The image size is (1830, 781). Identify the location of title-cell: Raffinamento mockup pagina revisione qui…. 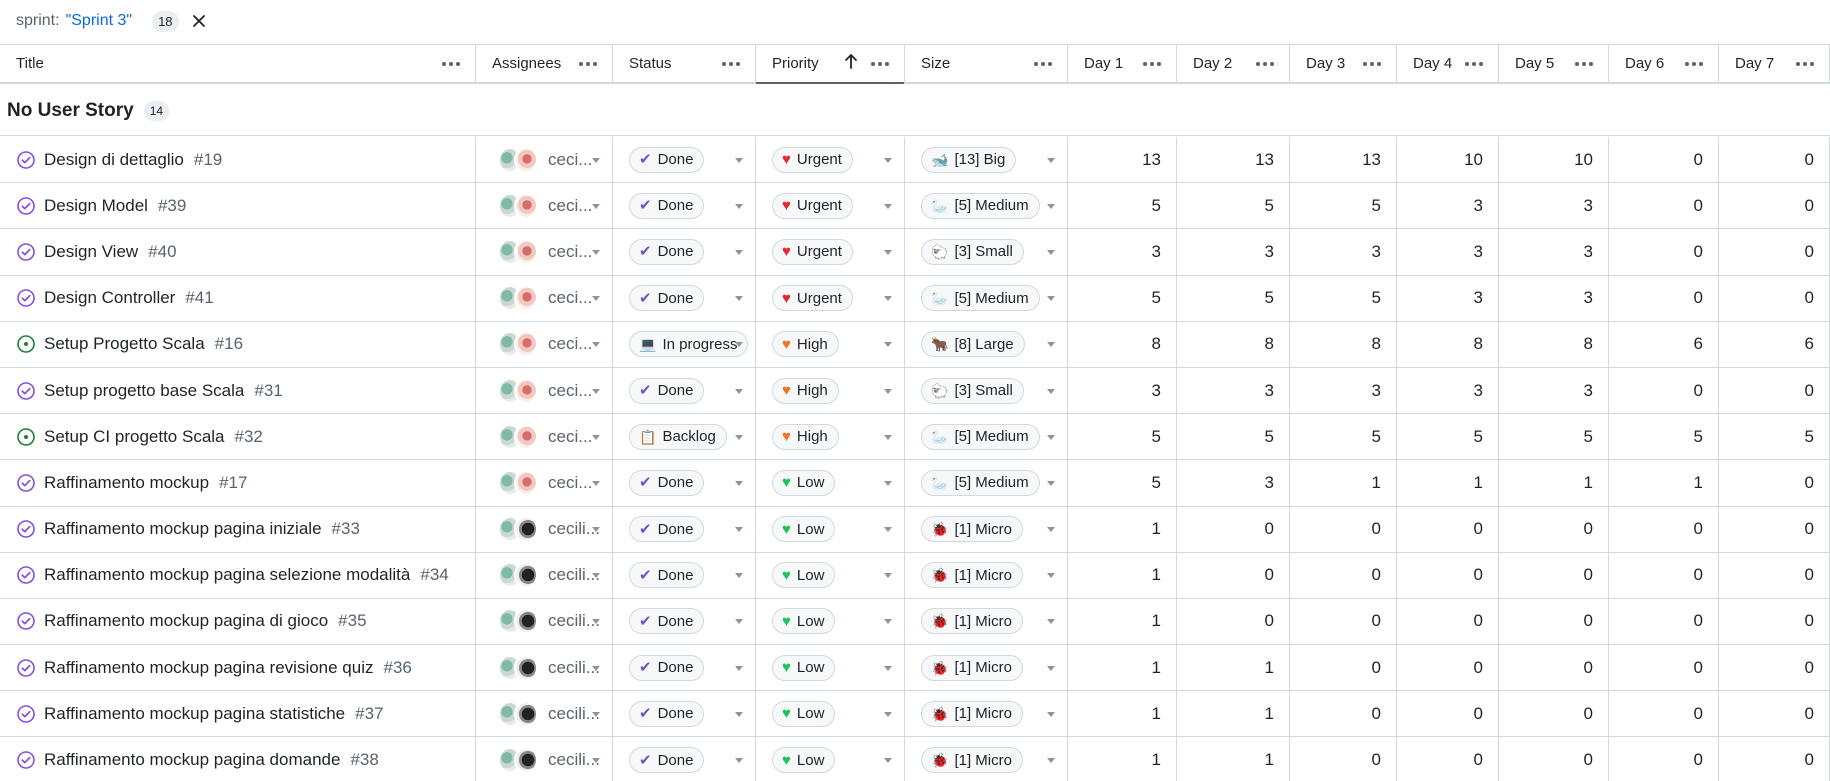
(238, 668).